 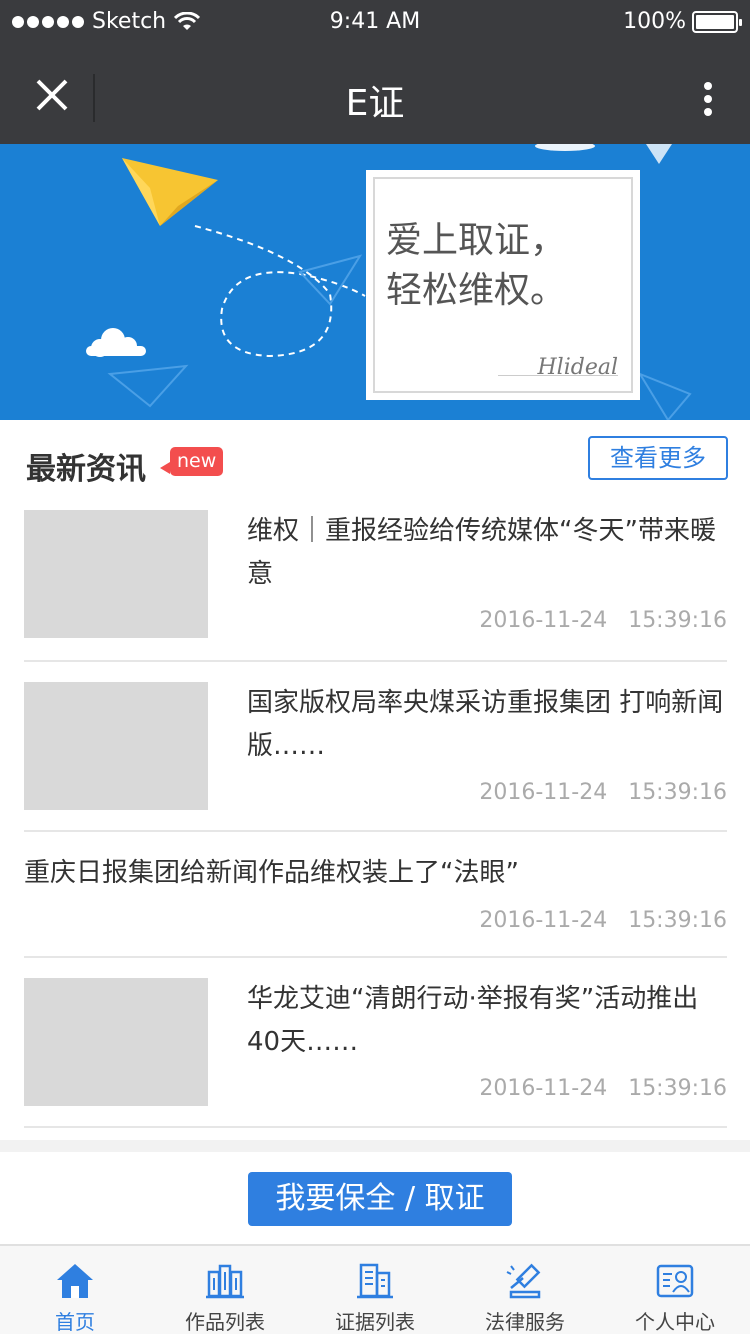 I want to click on tab-profile: 个人中心, so click(x=675, y=1290).